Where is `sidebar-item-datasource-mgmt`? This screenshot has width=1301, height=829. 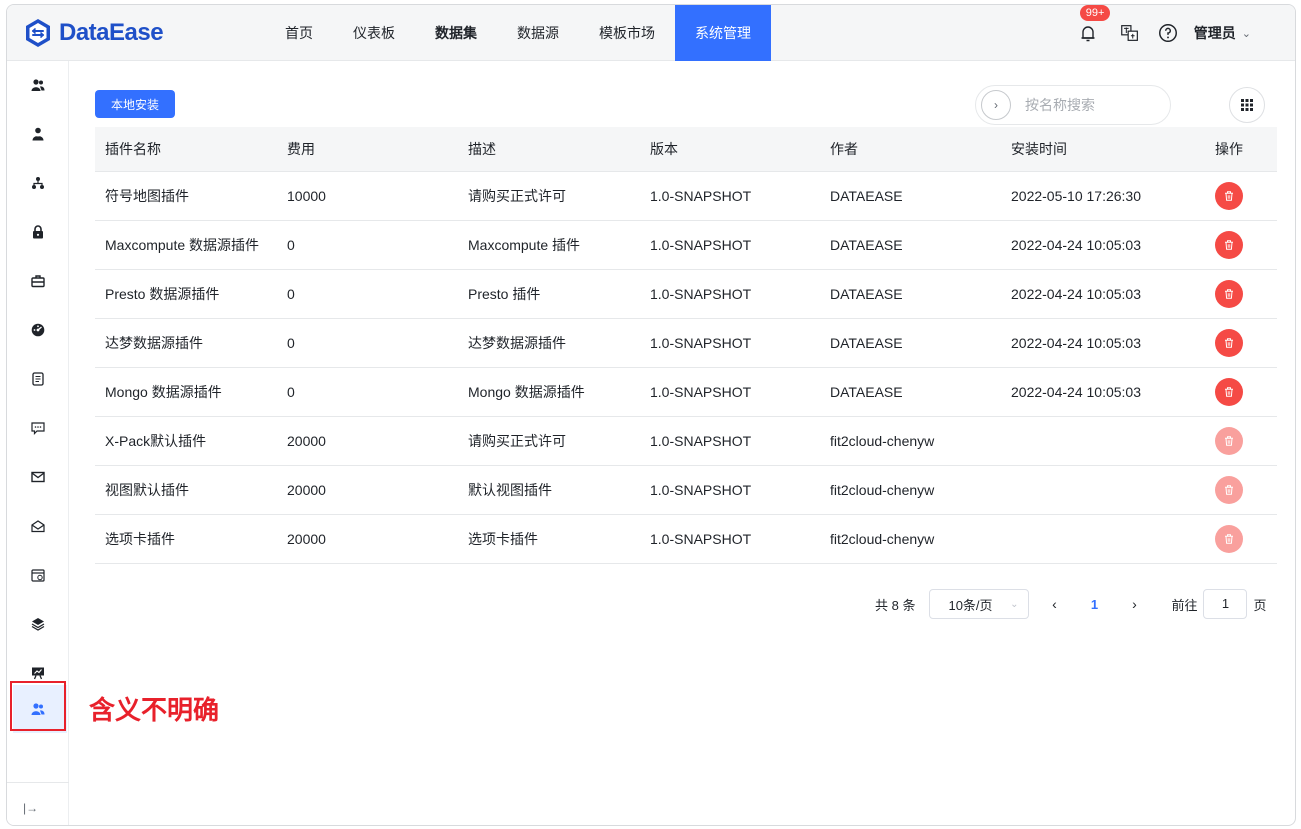 sidebar-item-datasource-mgmt is located at coordinates (38, 281).